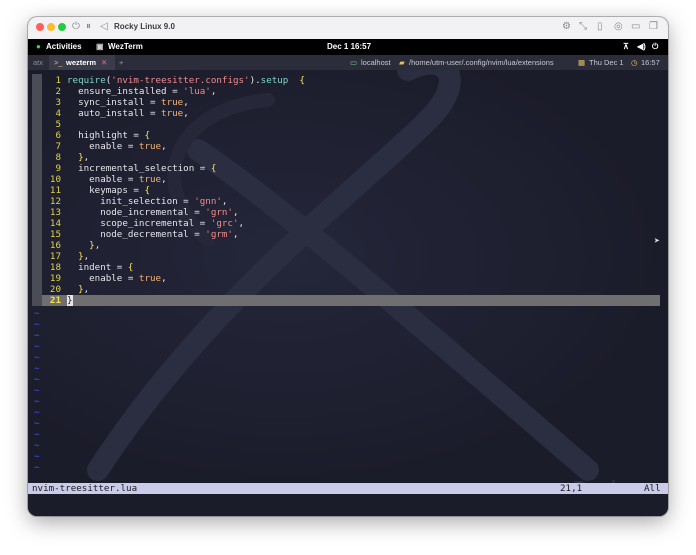 This screenshot has width=696, height=555. I want to click on code-line: 15 node_decremental = 'grm',, so click(140, 234).